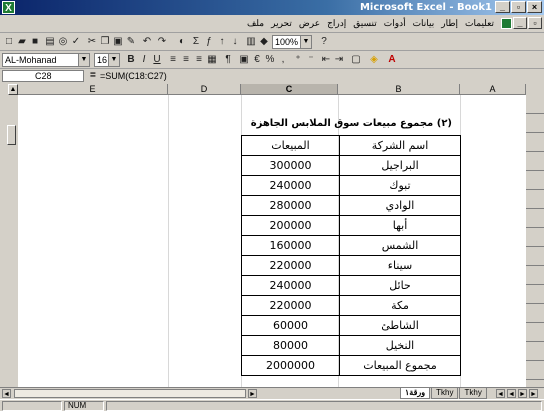 The image size is (544, 411). What do you see at coordinates (298, 60) in the screenshot?
I see `increase-decimal-icon: ⁺` at bounding box center [298, 60].